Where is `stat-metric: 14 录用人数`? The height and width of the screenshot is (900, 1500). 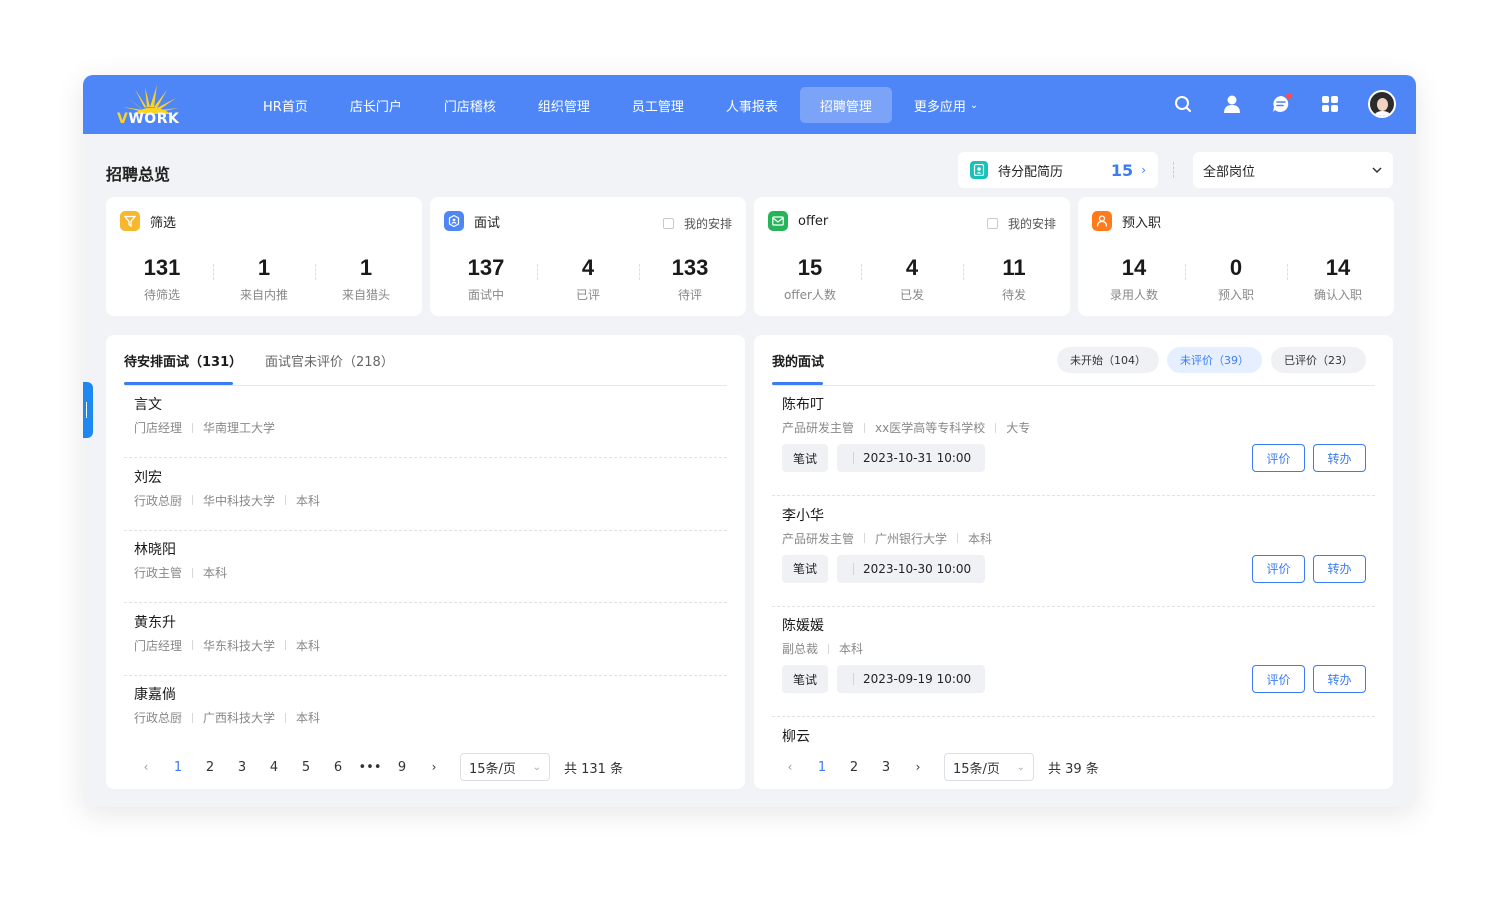
stat-metric: 14 录用人数 is located at coordinates (1134, 279).